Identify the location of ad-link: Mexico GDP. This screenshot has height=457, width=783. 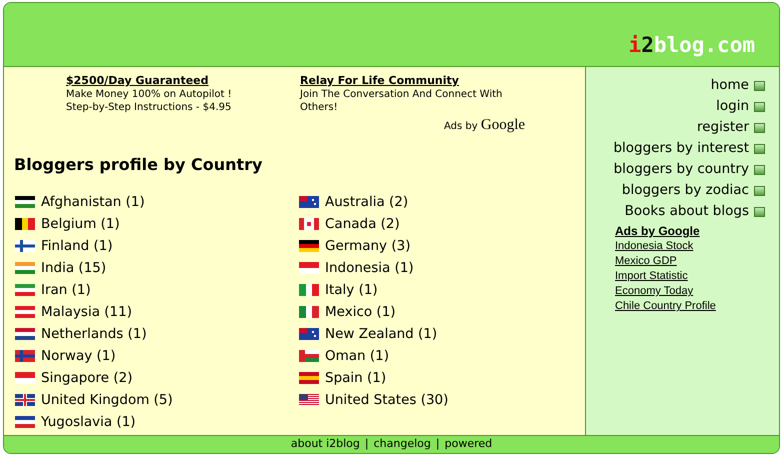
(646, 261).